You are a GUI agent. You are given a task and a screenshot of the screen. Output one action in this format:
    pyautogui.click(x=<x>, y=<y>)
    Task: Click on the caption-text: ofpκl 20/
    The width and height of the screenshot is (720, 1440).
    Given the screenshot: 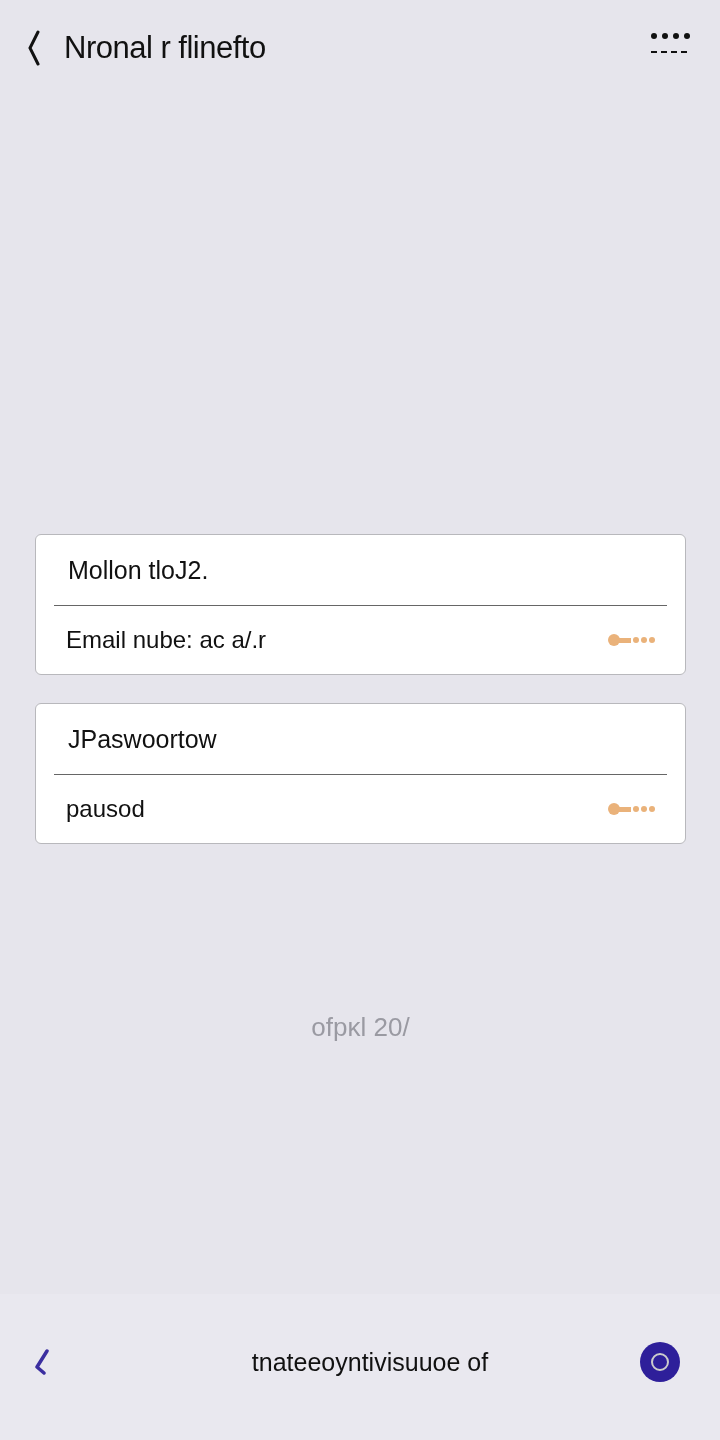 What is the action you would take?
    pyautogui.click(x=360, y=1027)
    